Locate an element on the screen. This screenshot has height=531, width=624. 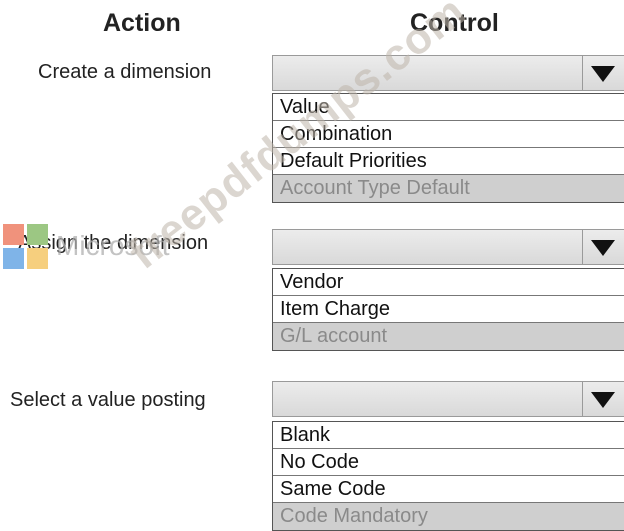
microsoft-logo-icon is located at coordinates (26, 247).